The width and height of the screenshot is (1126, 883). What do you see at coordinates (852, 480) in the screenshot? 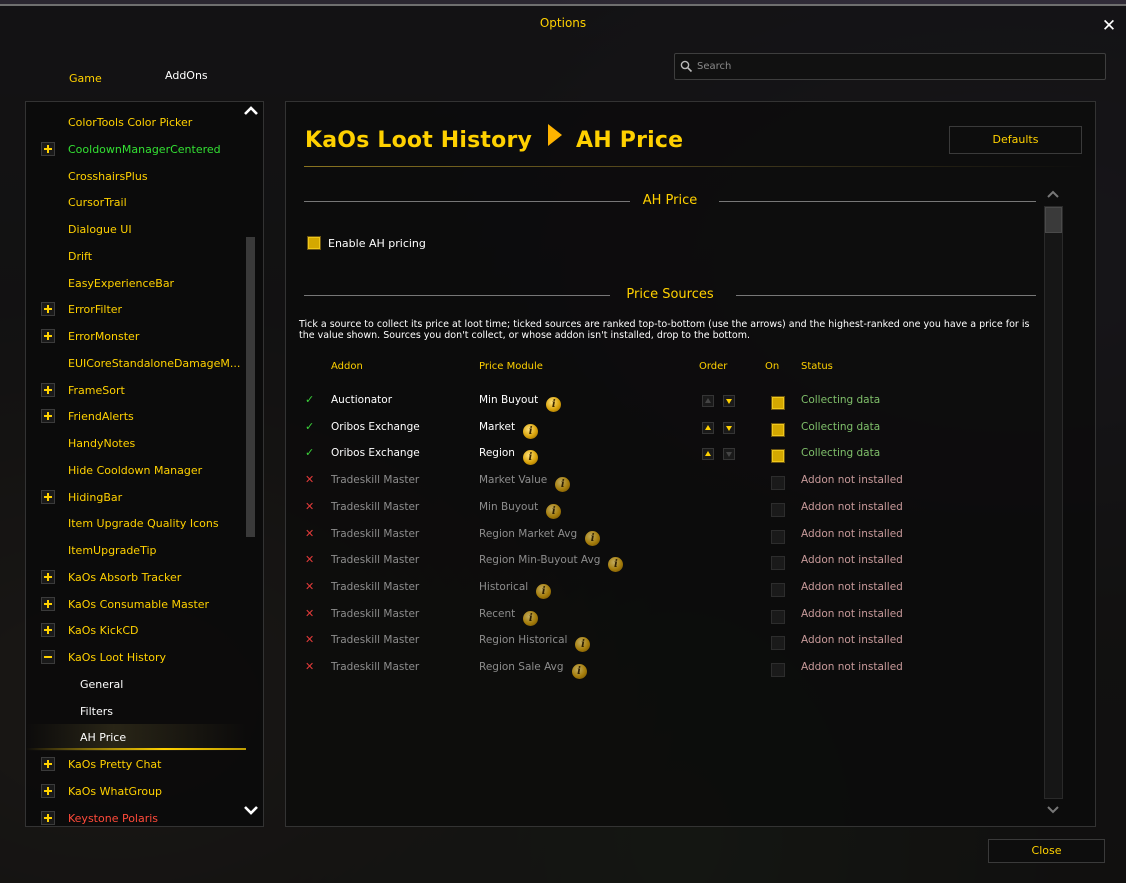
I see `status-text: Addon not installed` at bounding box center [852, 480].